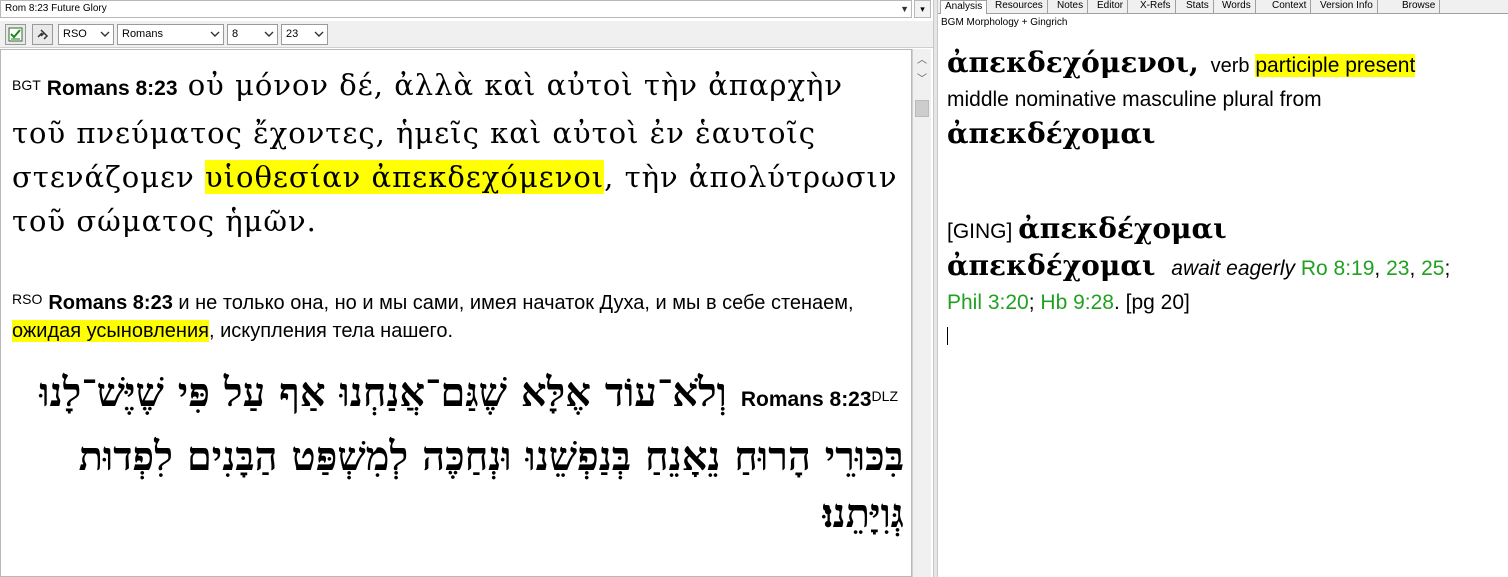 This screenshot has width=1508, height=577. I want to click on verse-text: , искупления тела нашего., so click(331, 331).